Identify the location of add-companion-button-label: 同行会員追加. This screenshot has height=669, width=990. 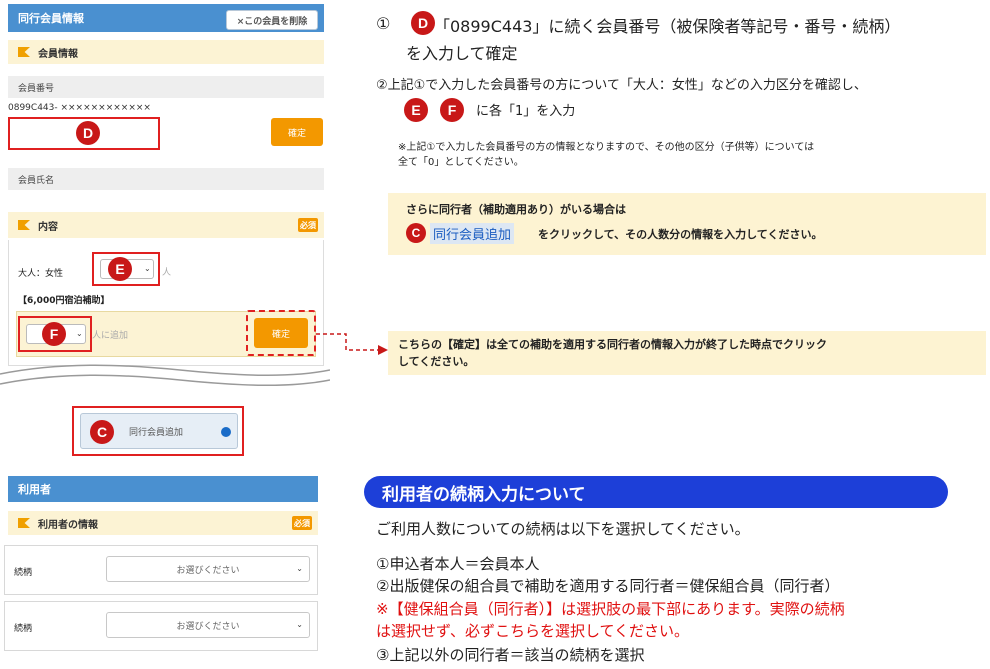
(156, 432).